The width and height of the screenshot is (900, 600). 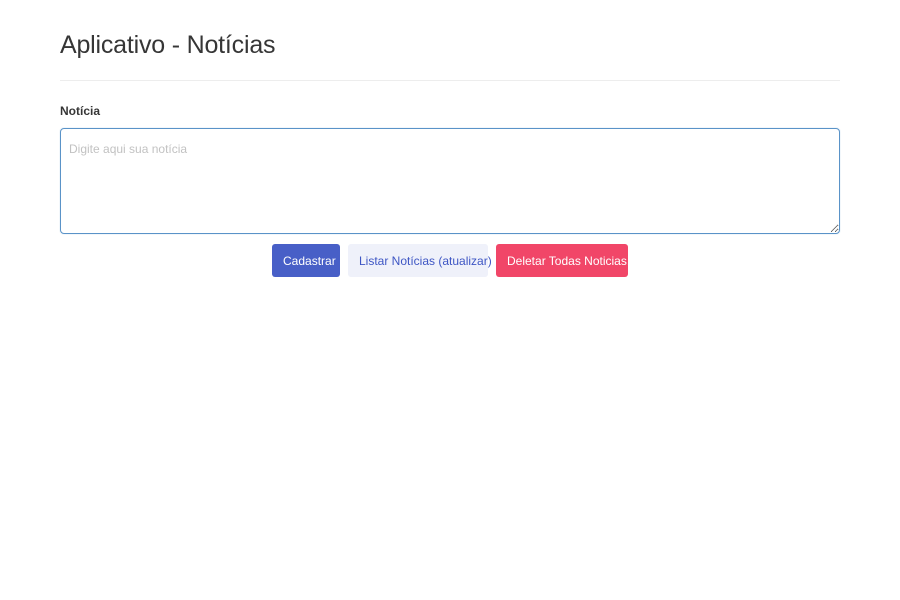 I want to click on list-news-button: Listar Notícias (atualizar), so click(x=420, y=260).